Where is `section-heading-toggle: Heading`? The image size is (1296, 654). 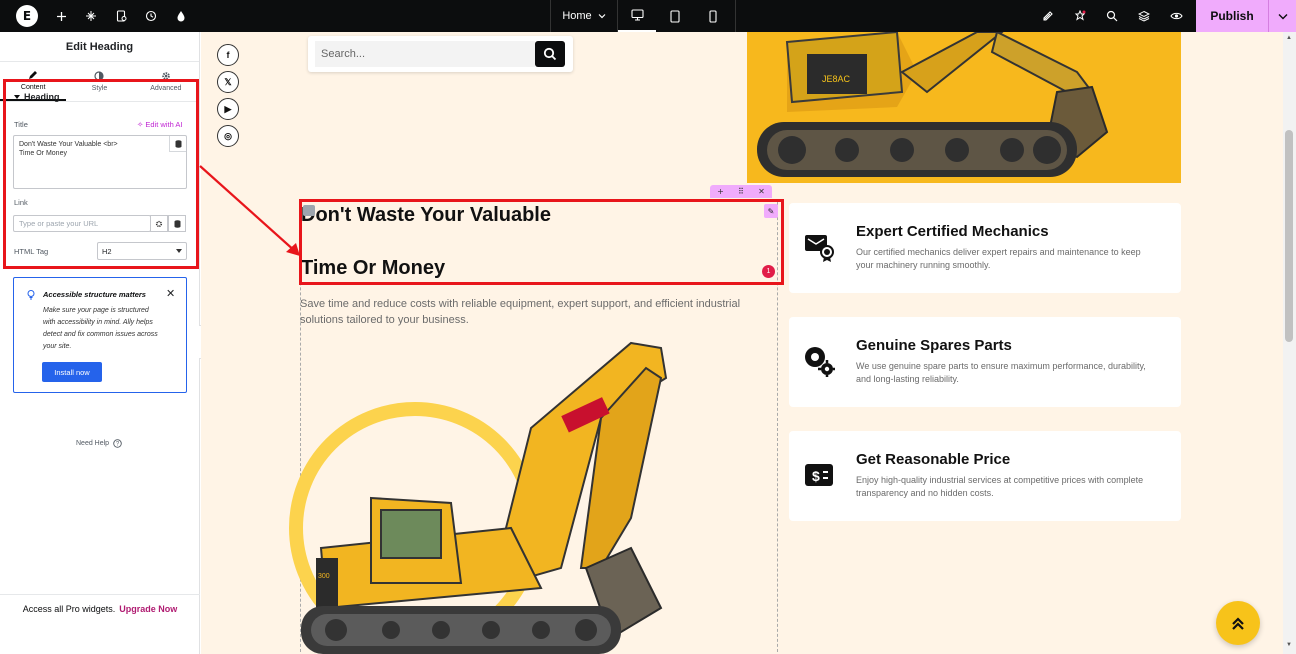
section-heading-toggle: Heading is located at coordinates (37, 97).